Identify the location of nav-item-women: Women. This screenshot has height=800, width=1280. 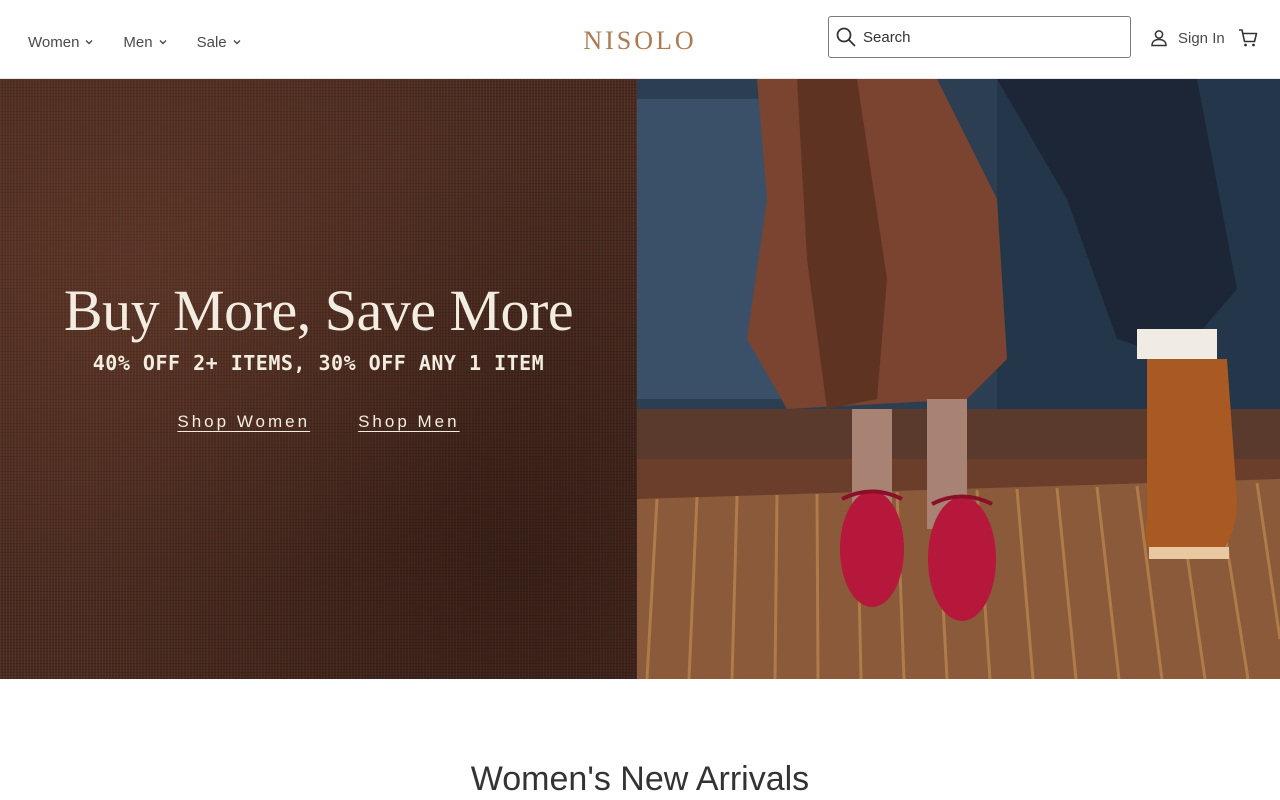
(60, 42).